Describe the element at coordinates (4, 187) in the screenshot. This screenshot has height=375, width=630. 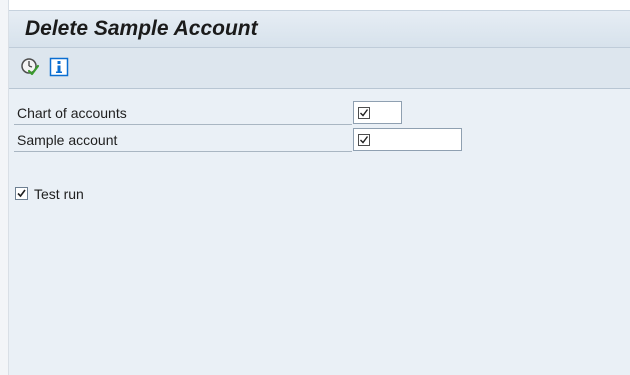
I see `left-border` at that location.